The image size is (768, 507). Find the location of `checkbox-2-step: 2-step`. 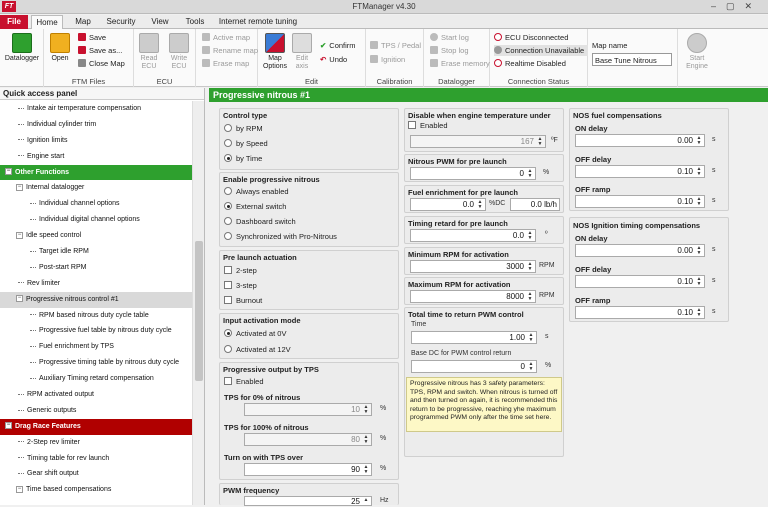

checkbox-2-step: 2-step is located at coordinates (240, 271).